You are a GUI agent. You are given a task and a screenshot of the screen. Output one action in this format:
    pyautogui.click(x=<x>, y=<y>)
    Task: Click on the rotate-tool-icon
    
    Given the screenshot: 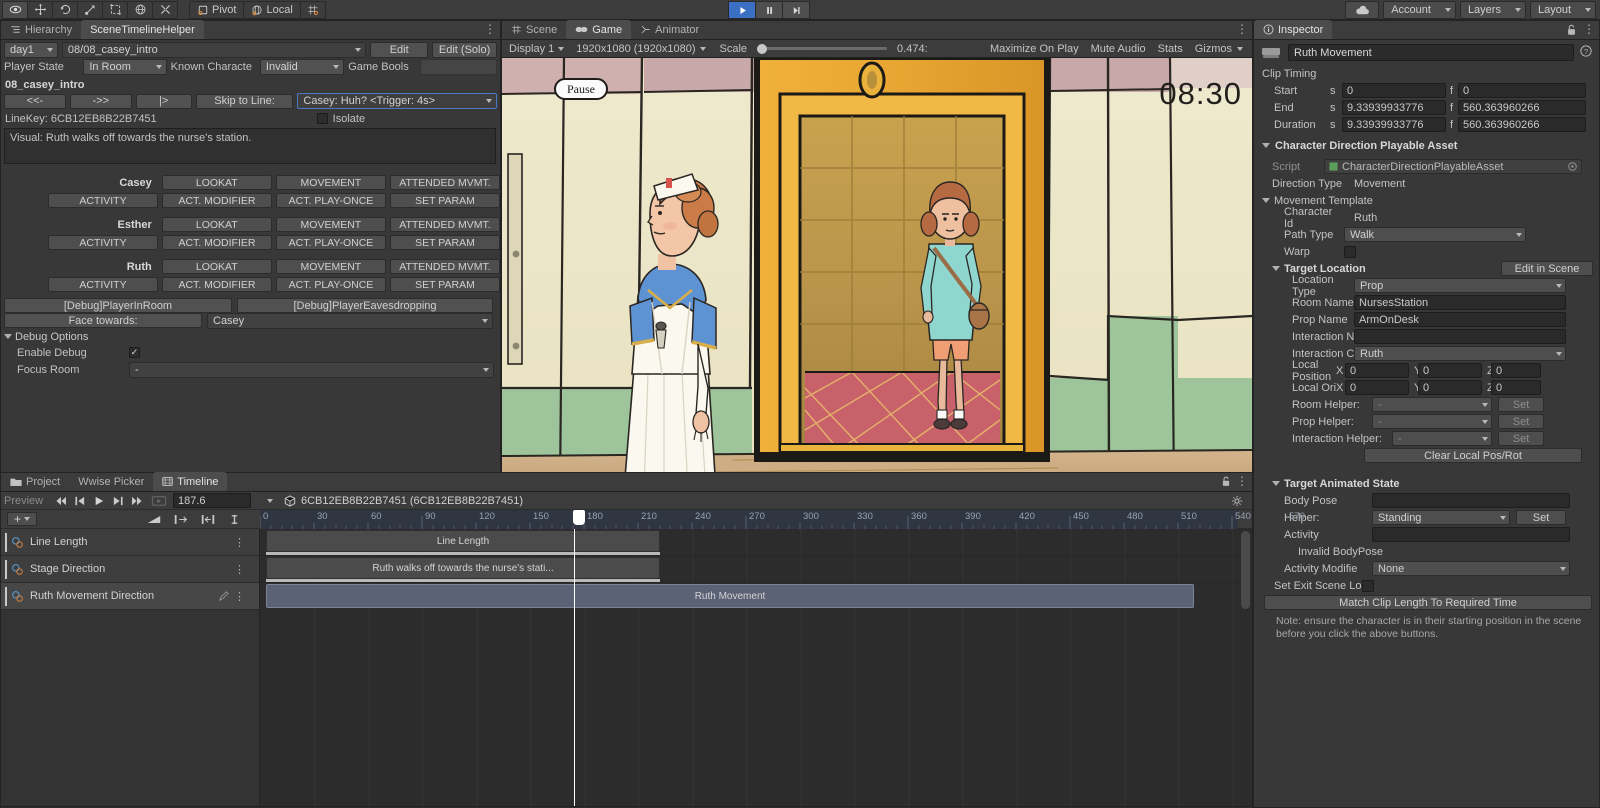 What is the action you would take?
    pyautogui.click(x=65, y=9)
    